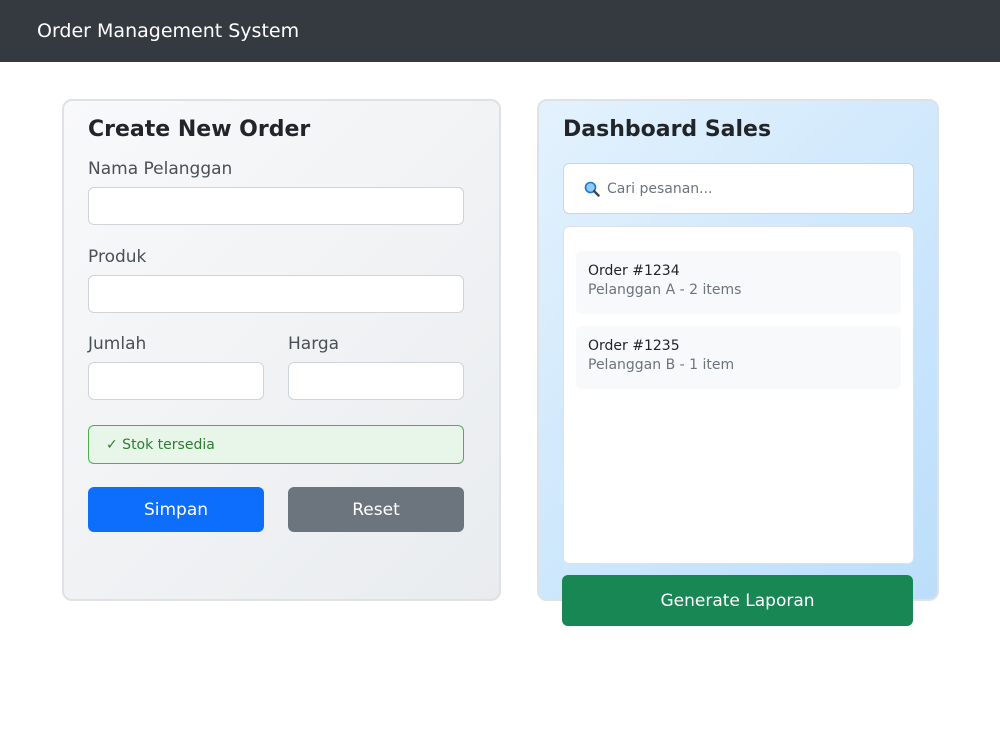 The width and height of the screenshot is (1000, 750). What do you see at coordinates (199, 129) in the screenshot?
I see `create-order-title: Create New Order` at bounding box center [199, 129].